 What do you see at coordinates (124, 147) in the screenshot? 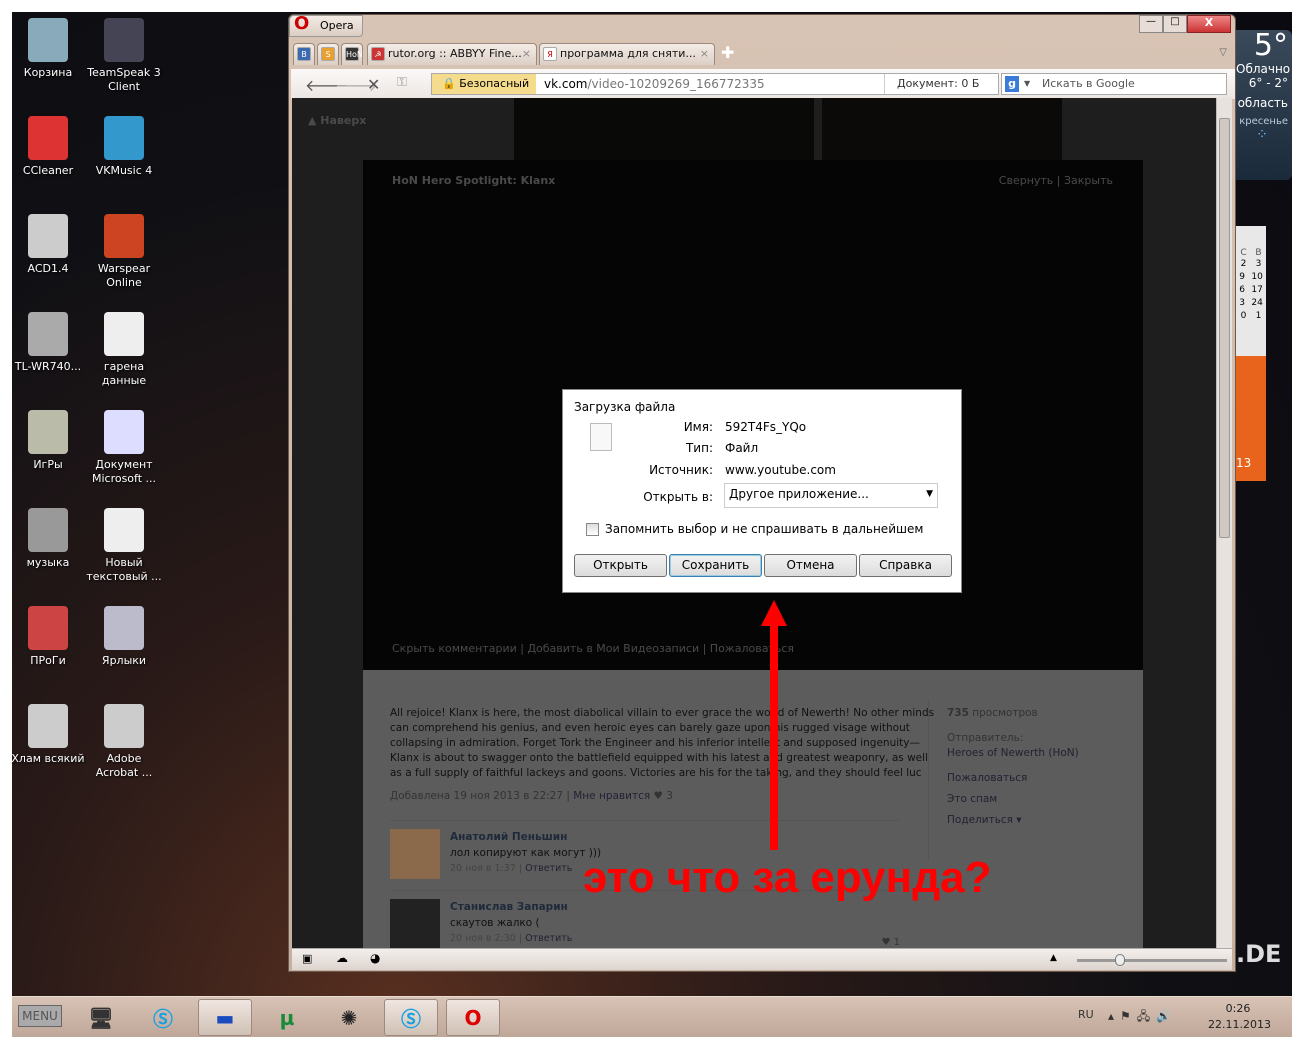
I see `desktop-icon: VKMusic 4` at bounding box center [124, 147].